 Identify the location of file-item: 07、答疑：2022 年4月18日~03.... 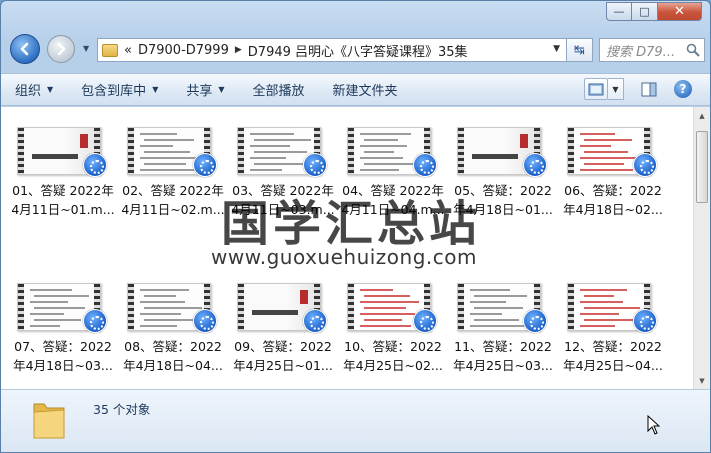
(60, 326).